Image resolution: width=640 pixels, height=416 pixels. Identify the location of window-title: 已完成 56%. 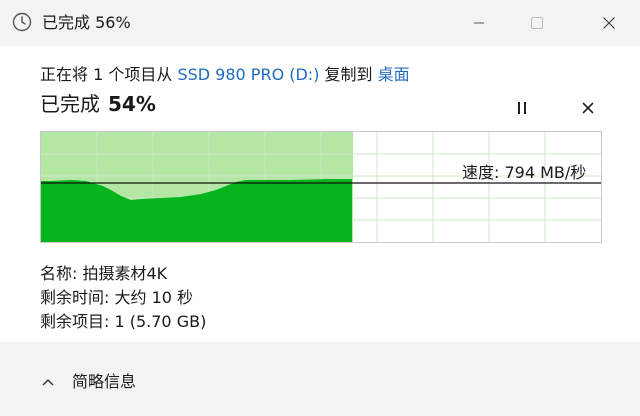
(86, 22).